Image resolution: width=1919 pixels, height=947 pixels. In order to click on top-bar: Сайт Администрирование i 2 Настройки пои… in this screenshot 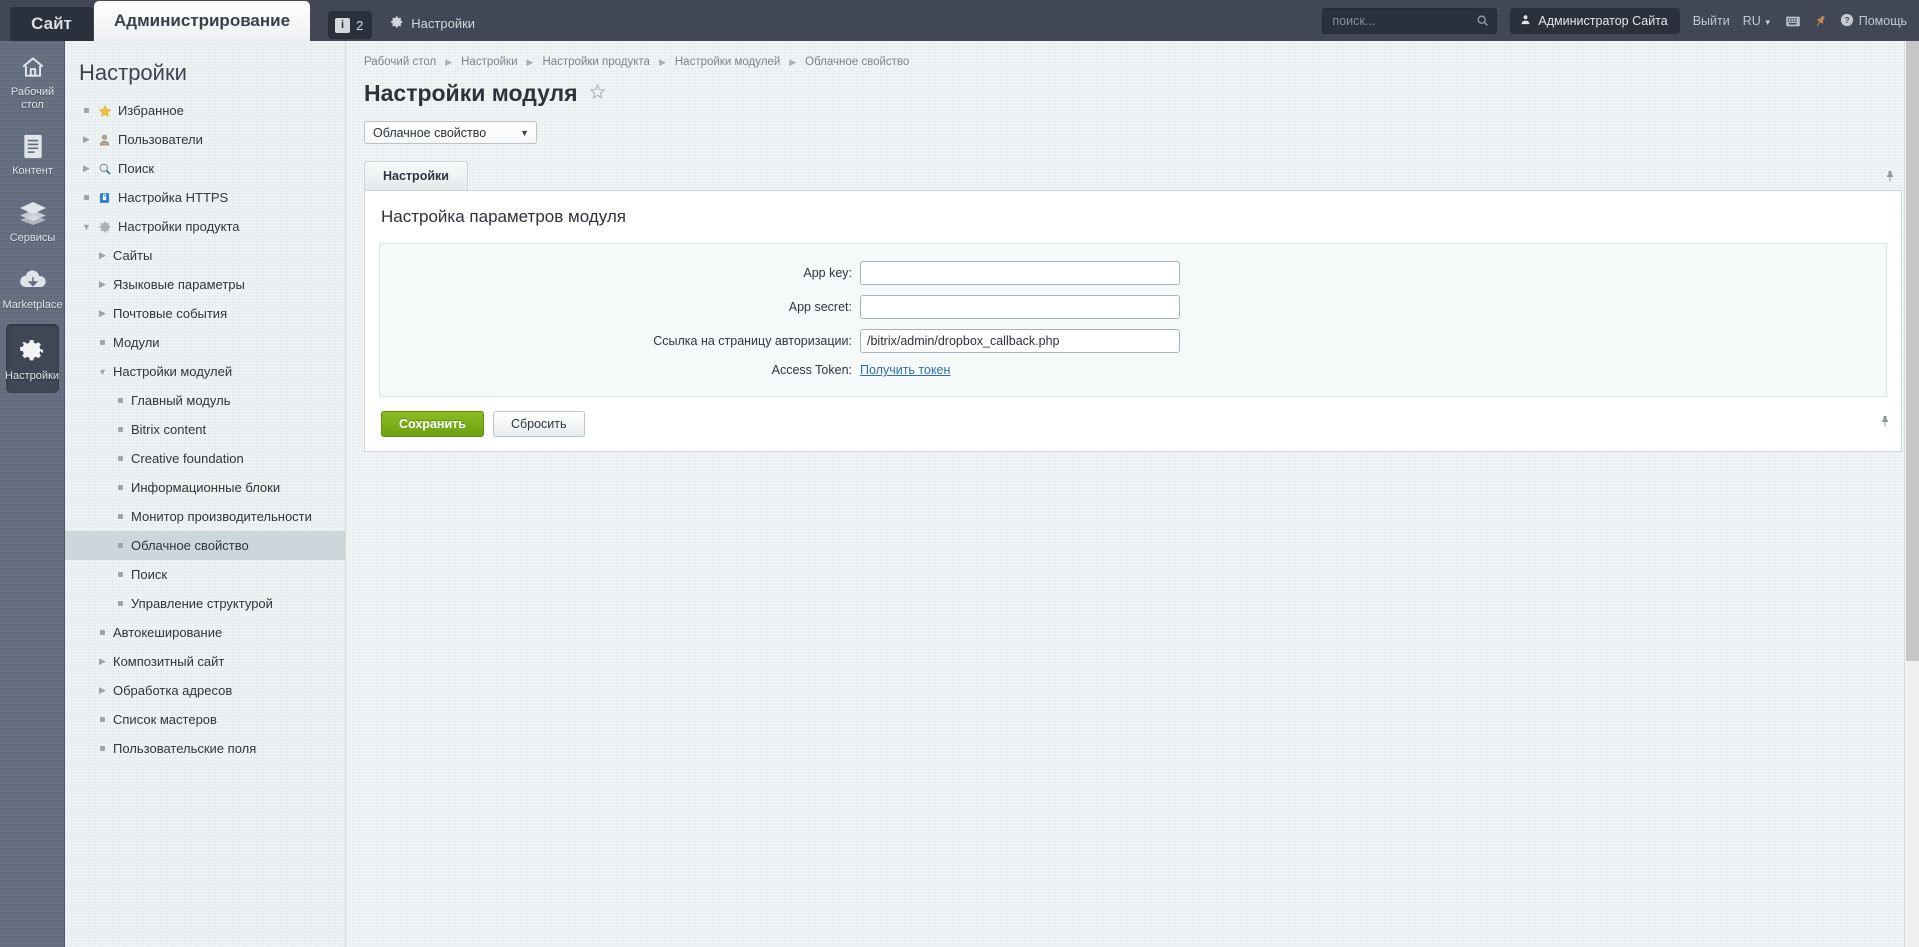, I will do `click(959, 20)`.